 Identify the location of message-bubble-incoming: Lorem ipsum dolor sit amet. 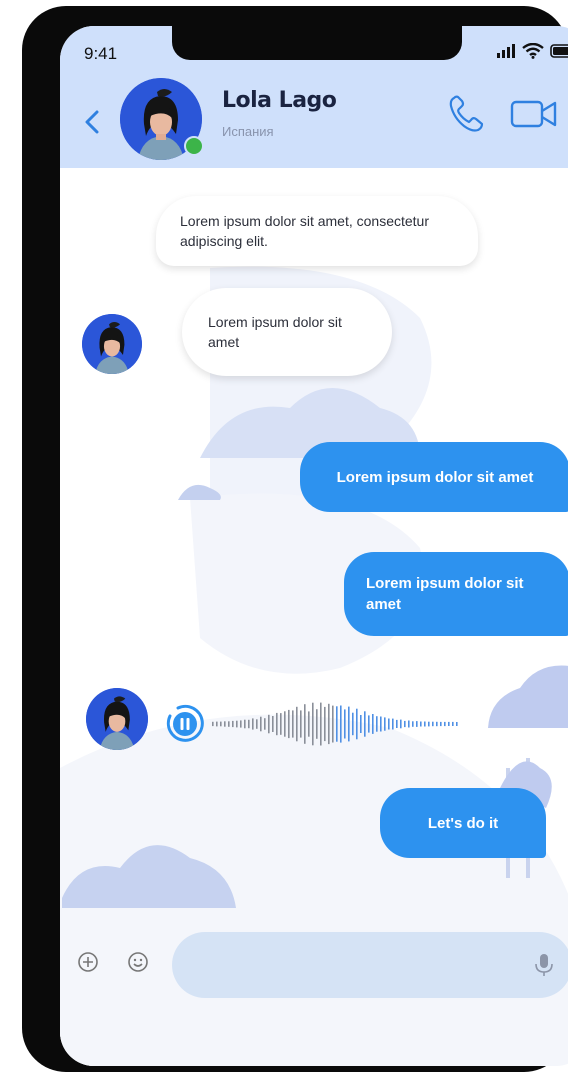
(287, 332).